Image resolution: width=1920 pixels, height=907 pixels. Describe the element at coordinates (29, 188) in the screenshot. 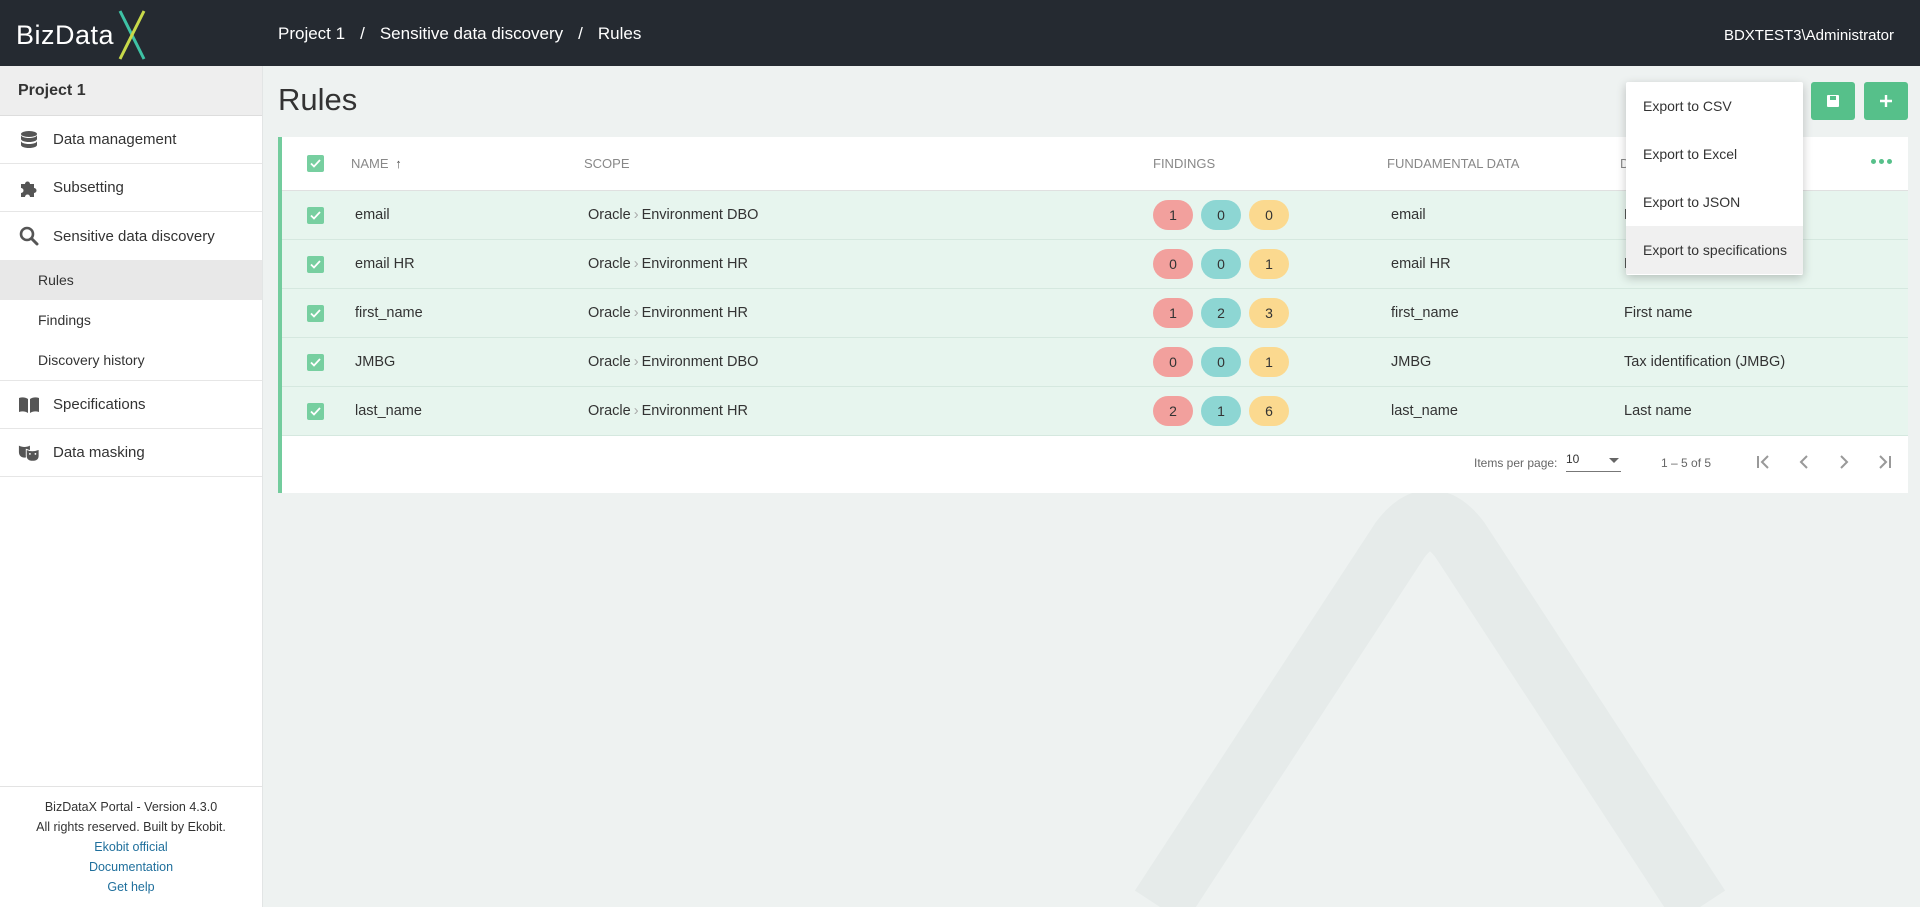

I see `puzzle-icon` at that location.